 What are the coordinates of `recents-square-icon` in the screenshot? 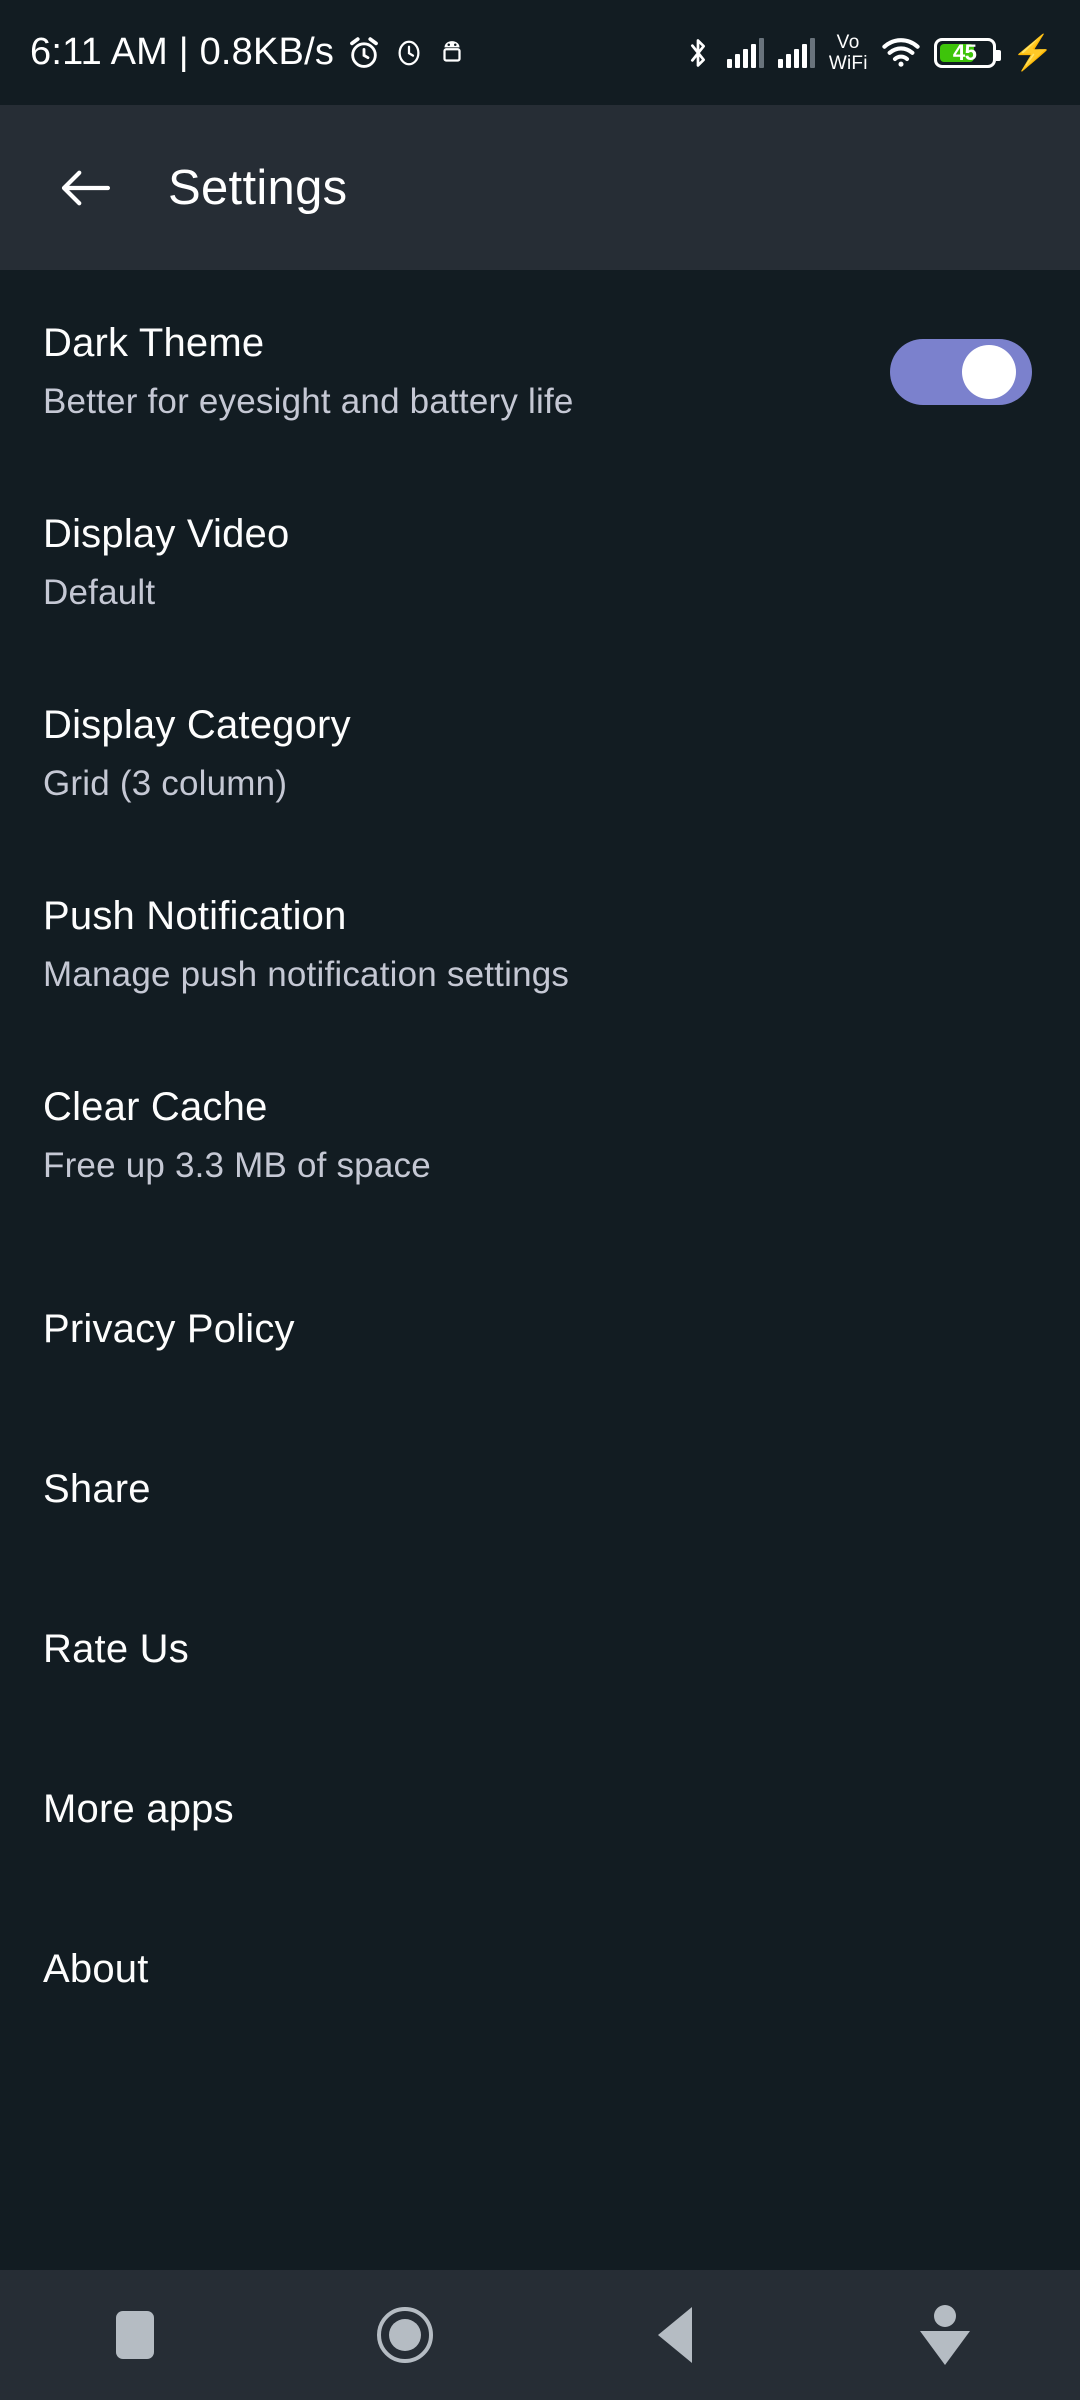 It's located at (135, 2335).